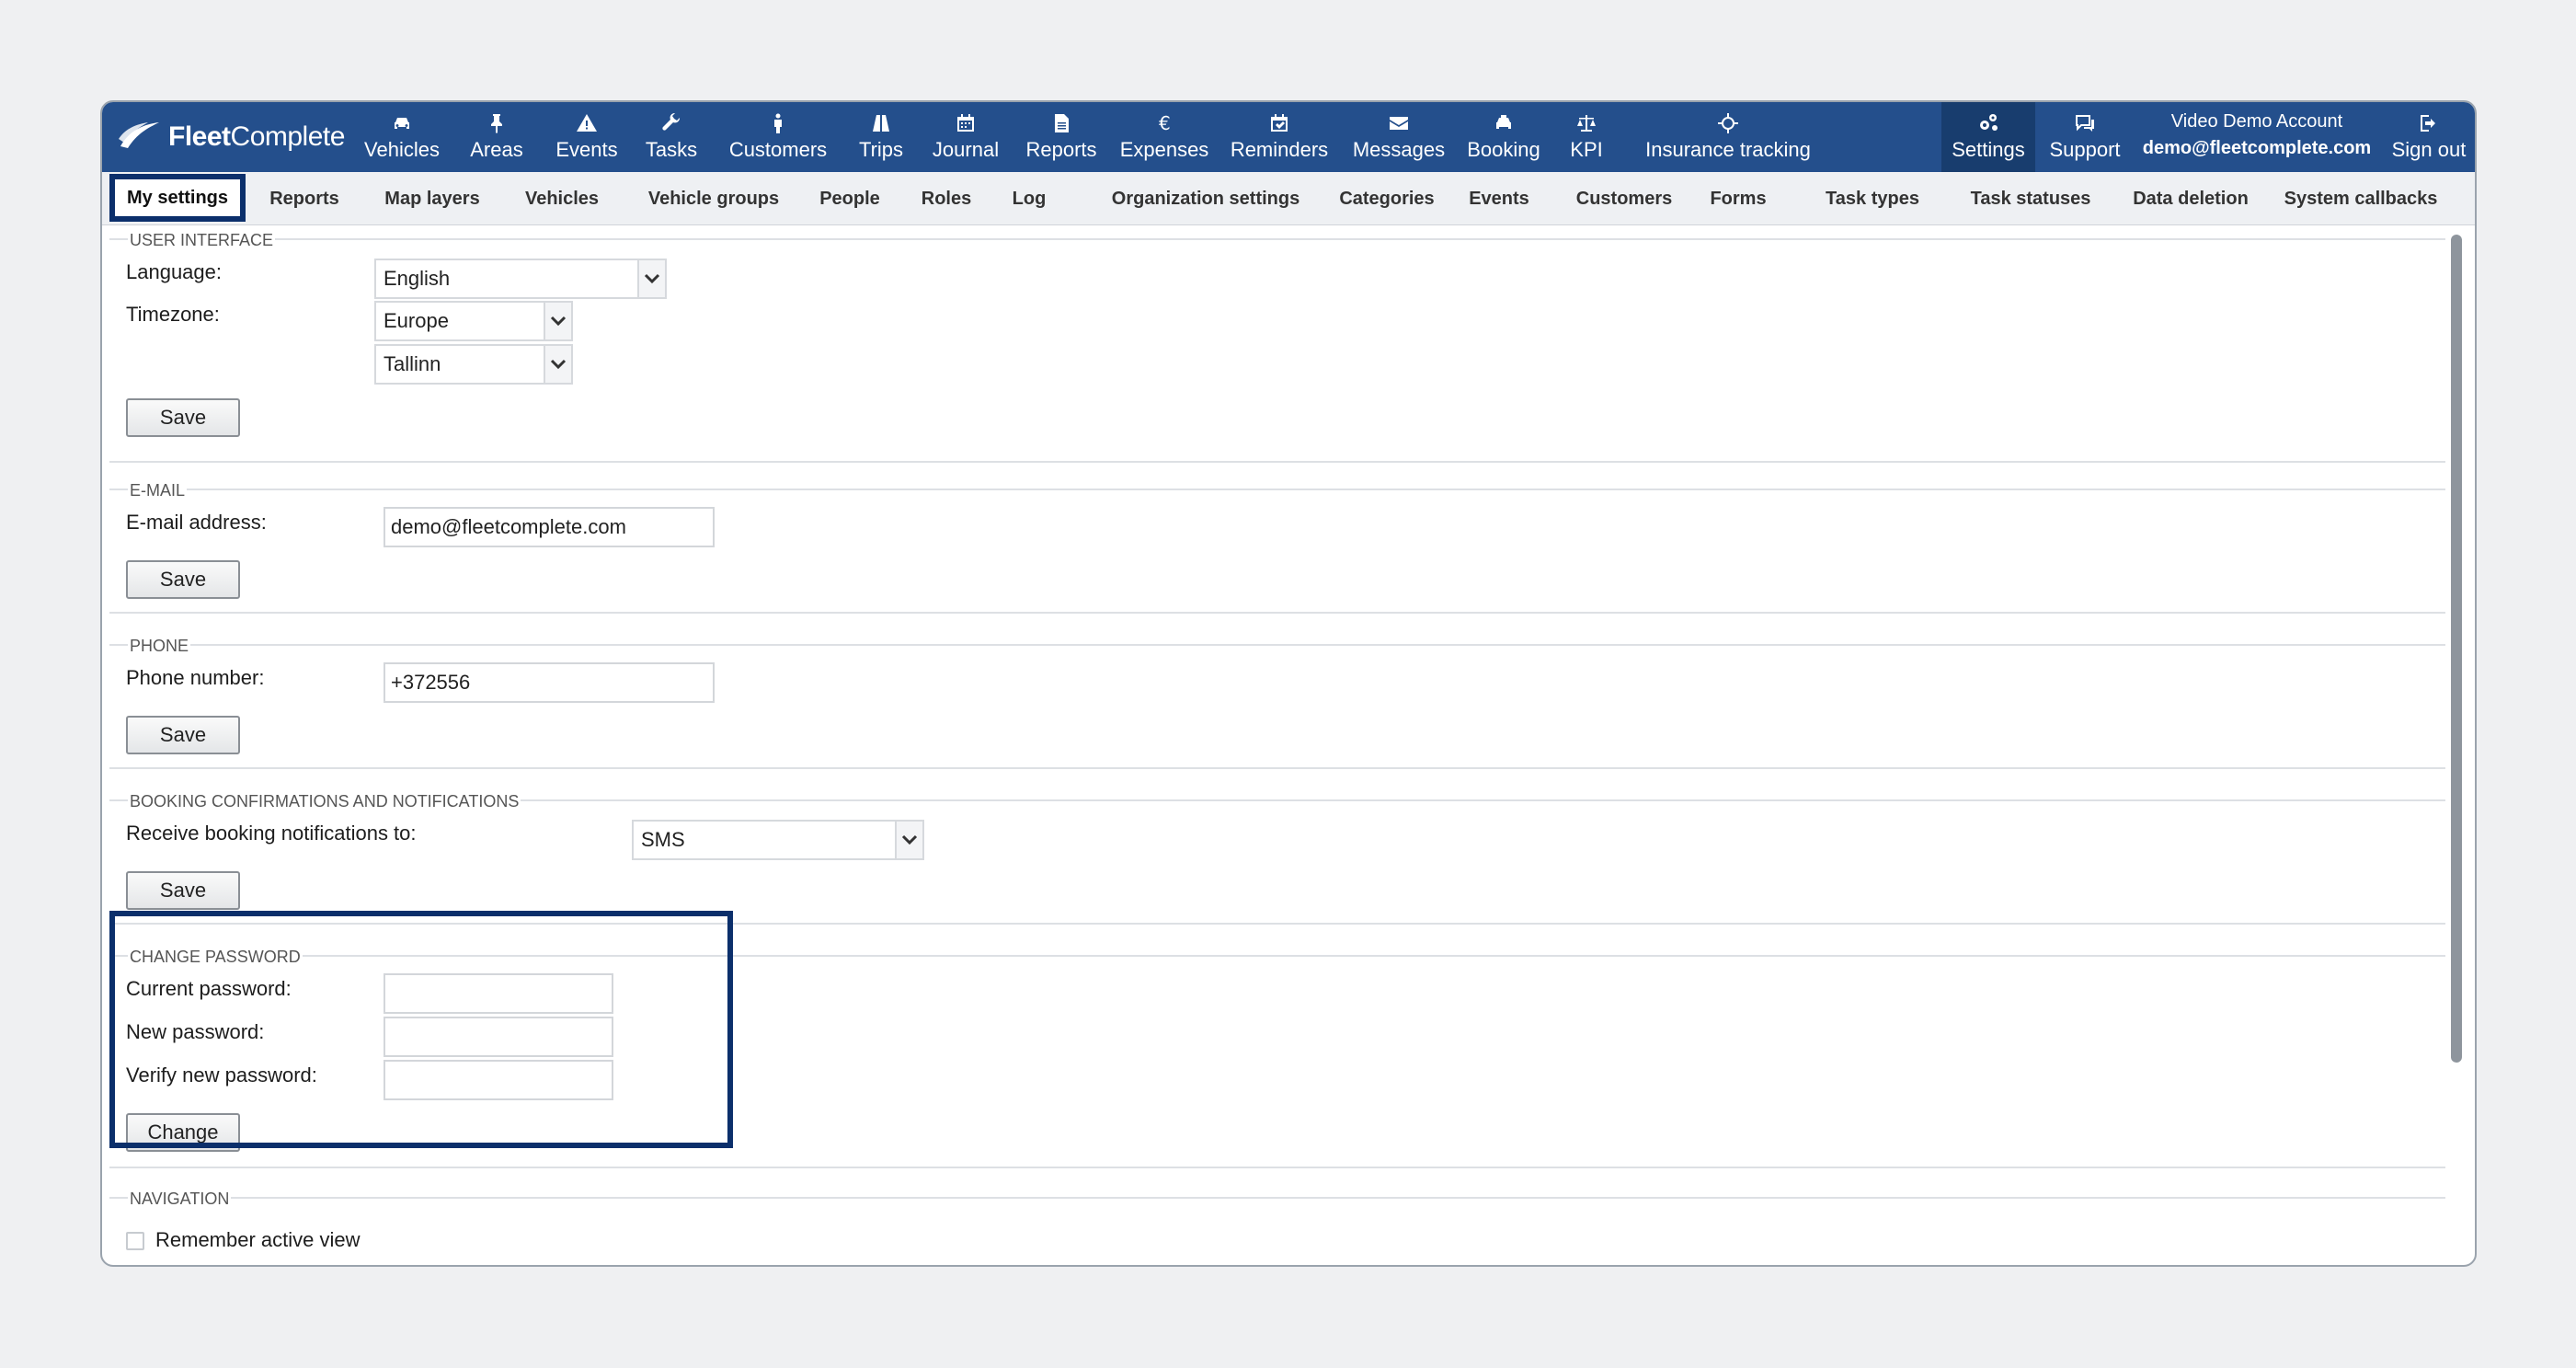 Image resolution: width=2576 pixels, height=1368 pixels. I want to click on nav-expenses: € Expenses, so click(1164, 137).